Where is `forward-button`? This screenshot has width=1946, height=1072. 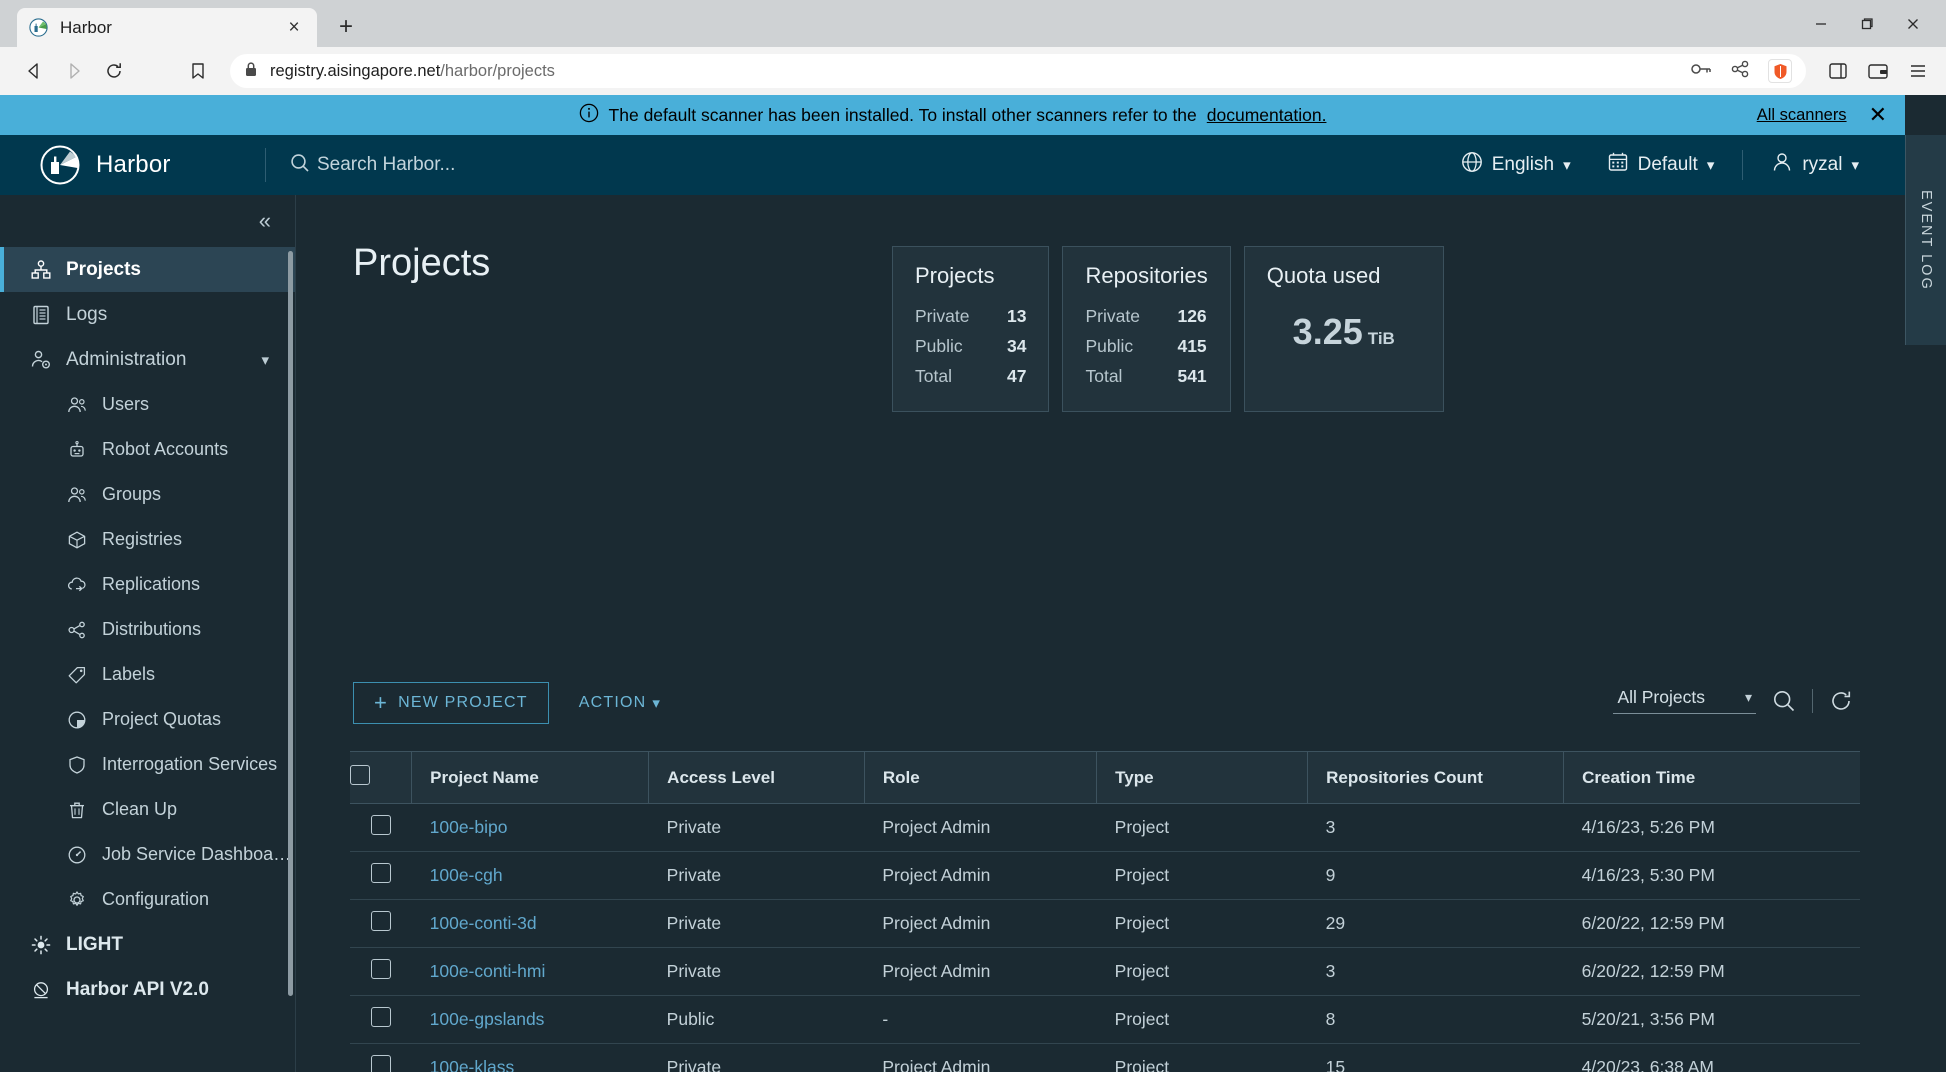 forward-button is located at coordinates (74, 71).